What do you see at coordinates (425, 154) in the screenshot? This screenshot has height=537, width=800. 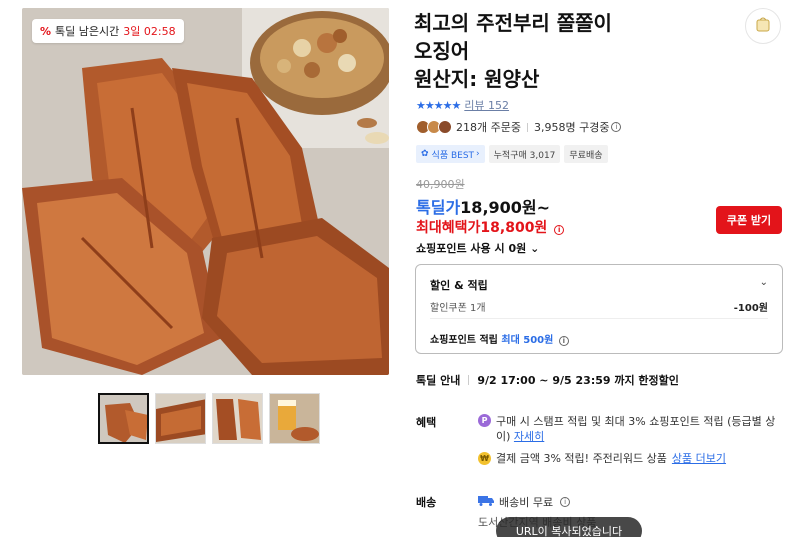 I see `gear-icon: ✿` at bounding box center [425, 154].